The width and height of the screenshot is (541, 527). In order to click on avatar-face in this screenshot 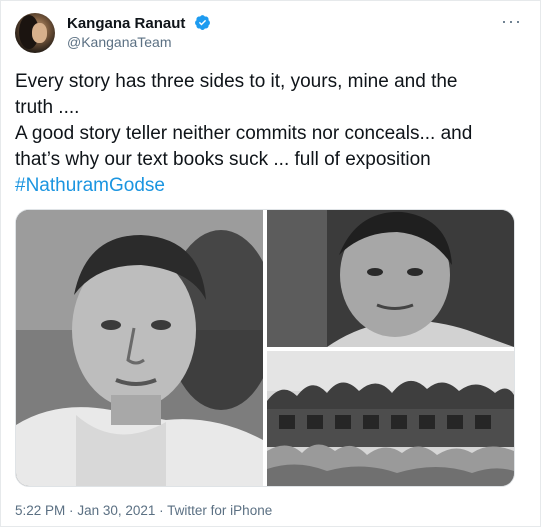, I will do `click(39, 33)`.